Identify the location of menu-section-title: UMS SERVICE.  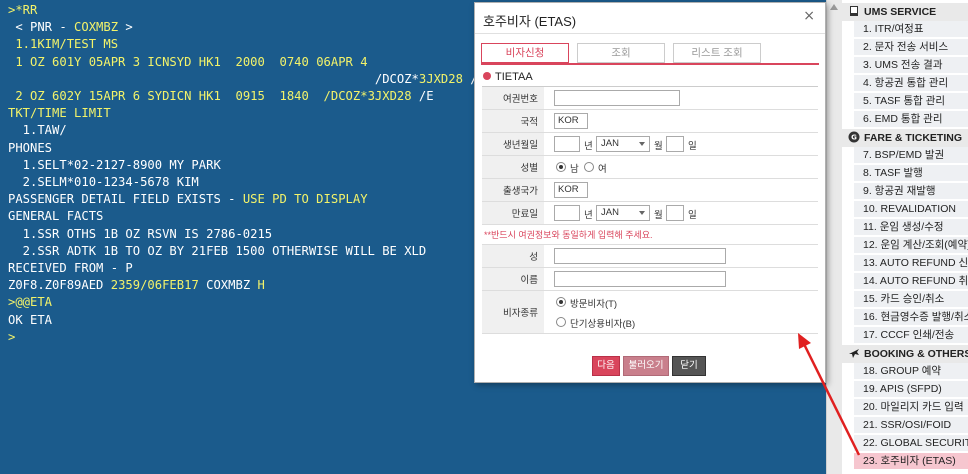
(900, 12).